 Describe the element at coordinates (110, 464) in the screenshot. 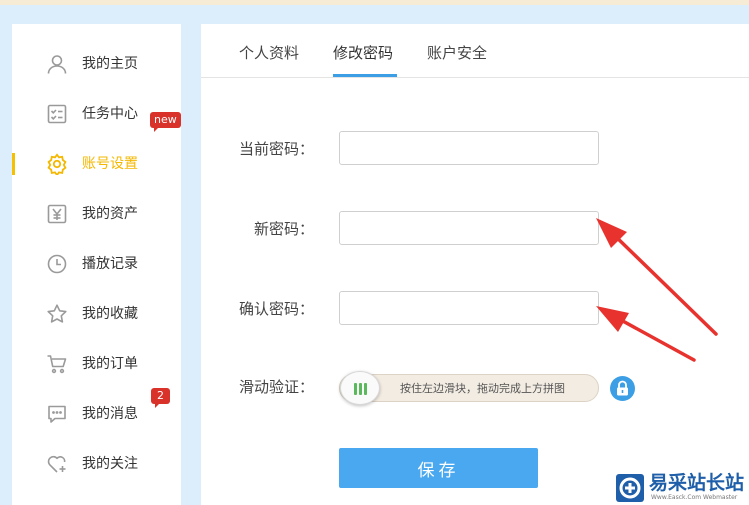

I see `sidebar-item-label: 我的关注` at that location.